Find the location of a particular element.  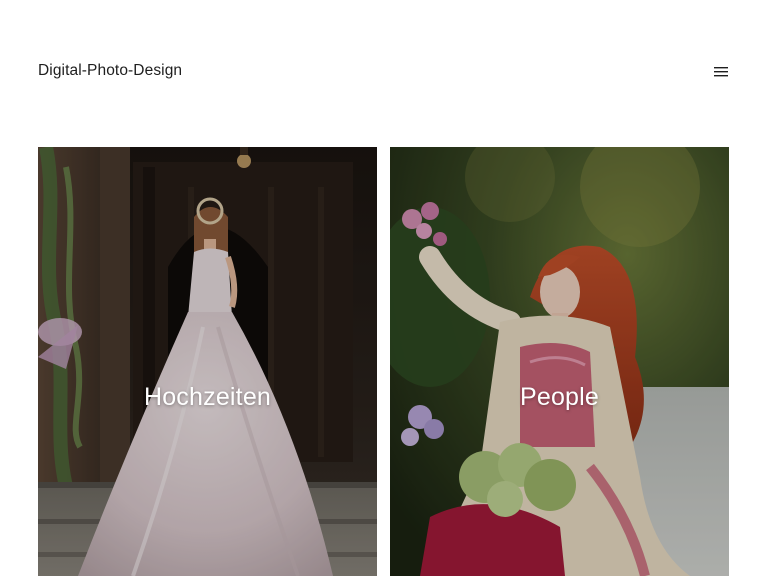

hamburger-menu-icon is located at coordinates (721, 72).